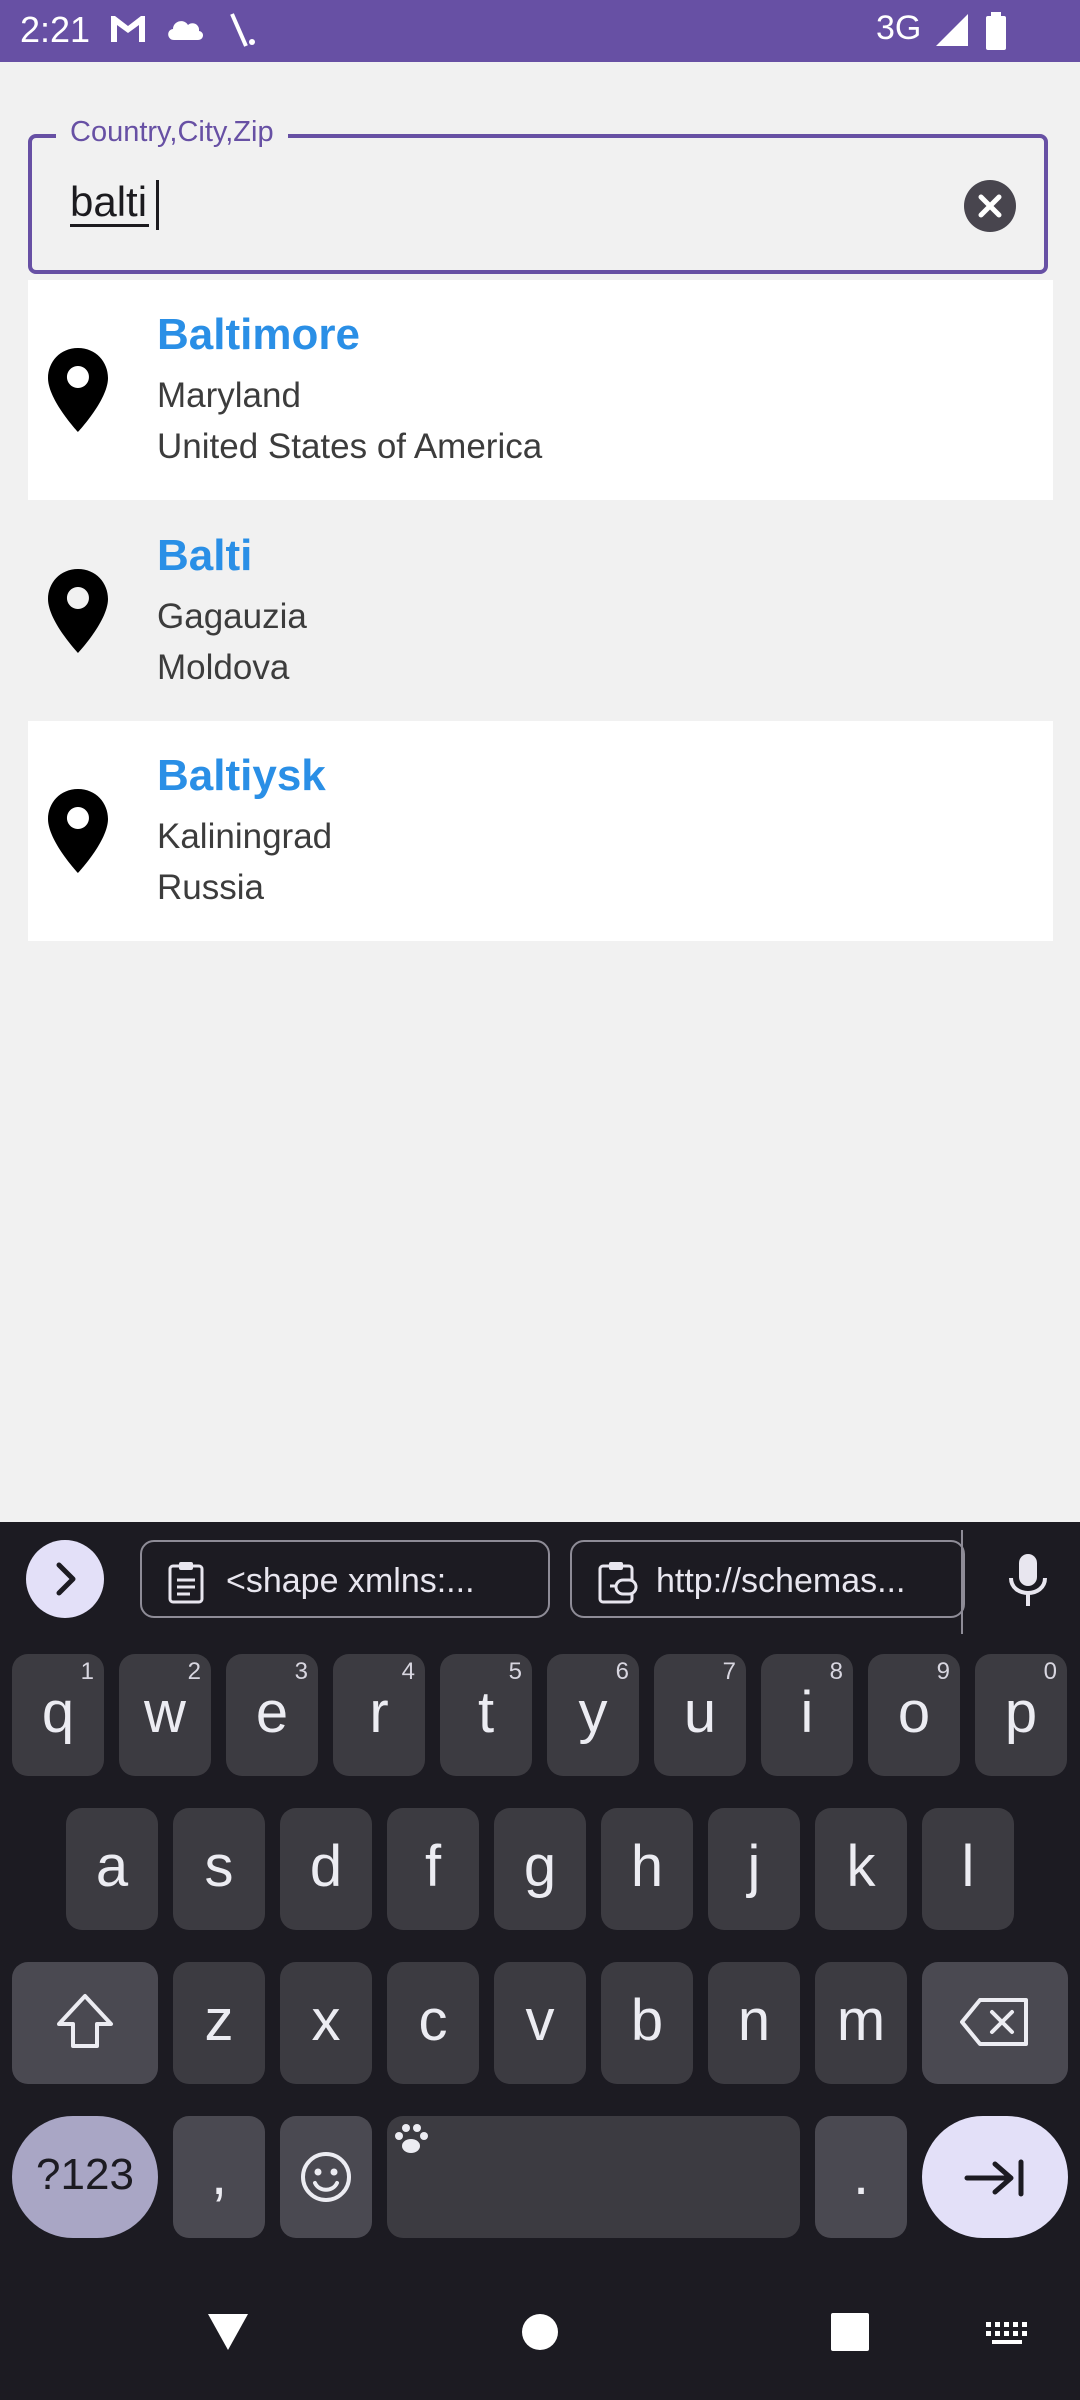 This screenshot has height=2400, width=1080. I want to click on home-icon, so click(540, 2332).